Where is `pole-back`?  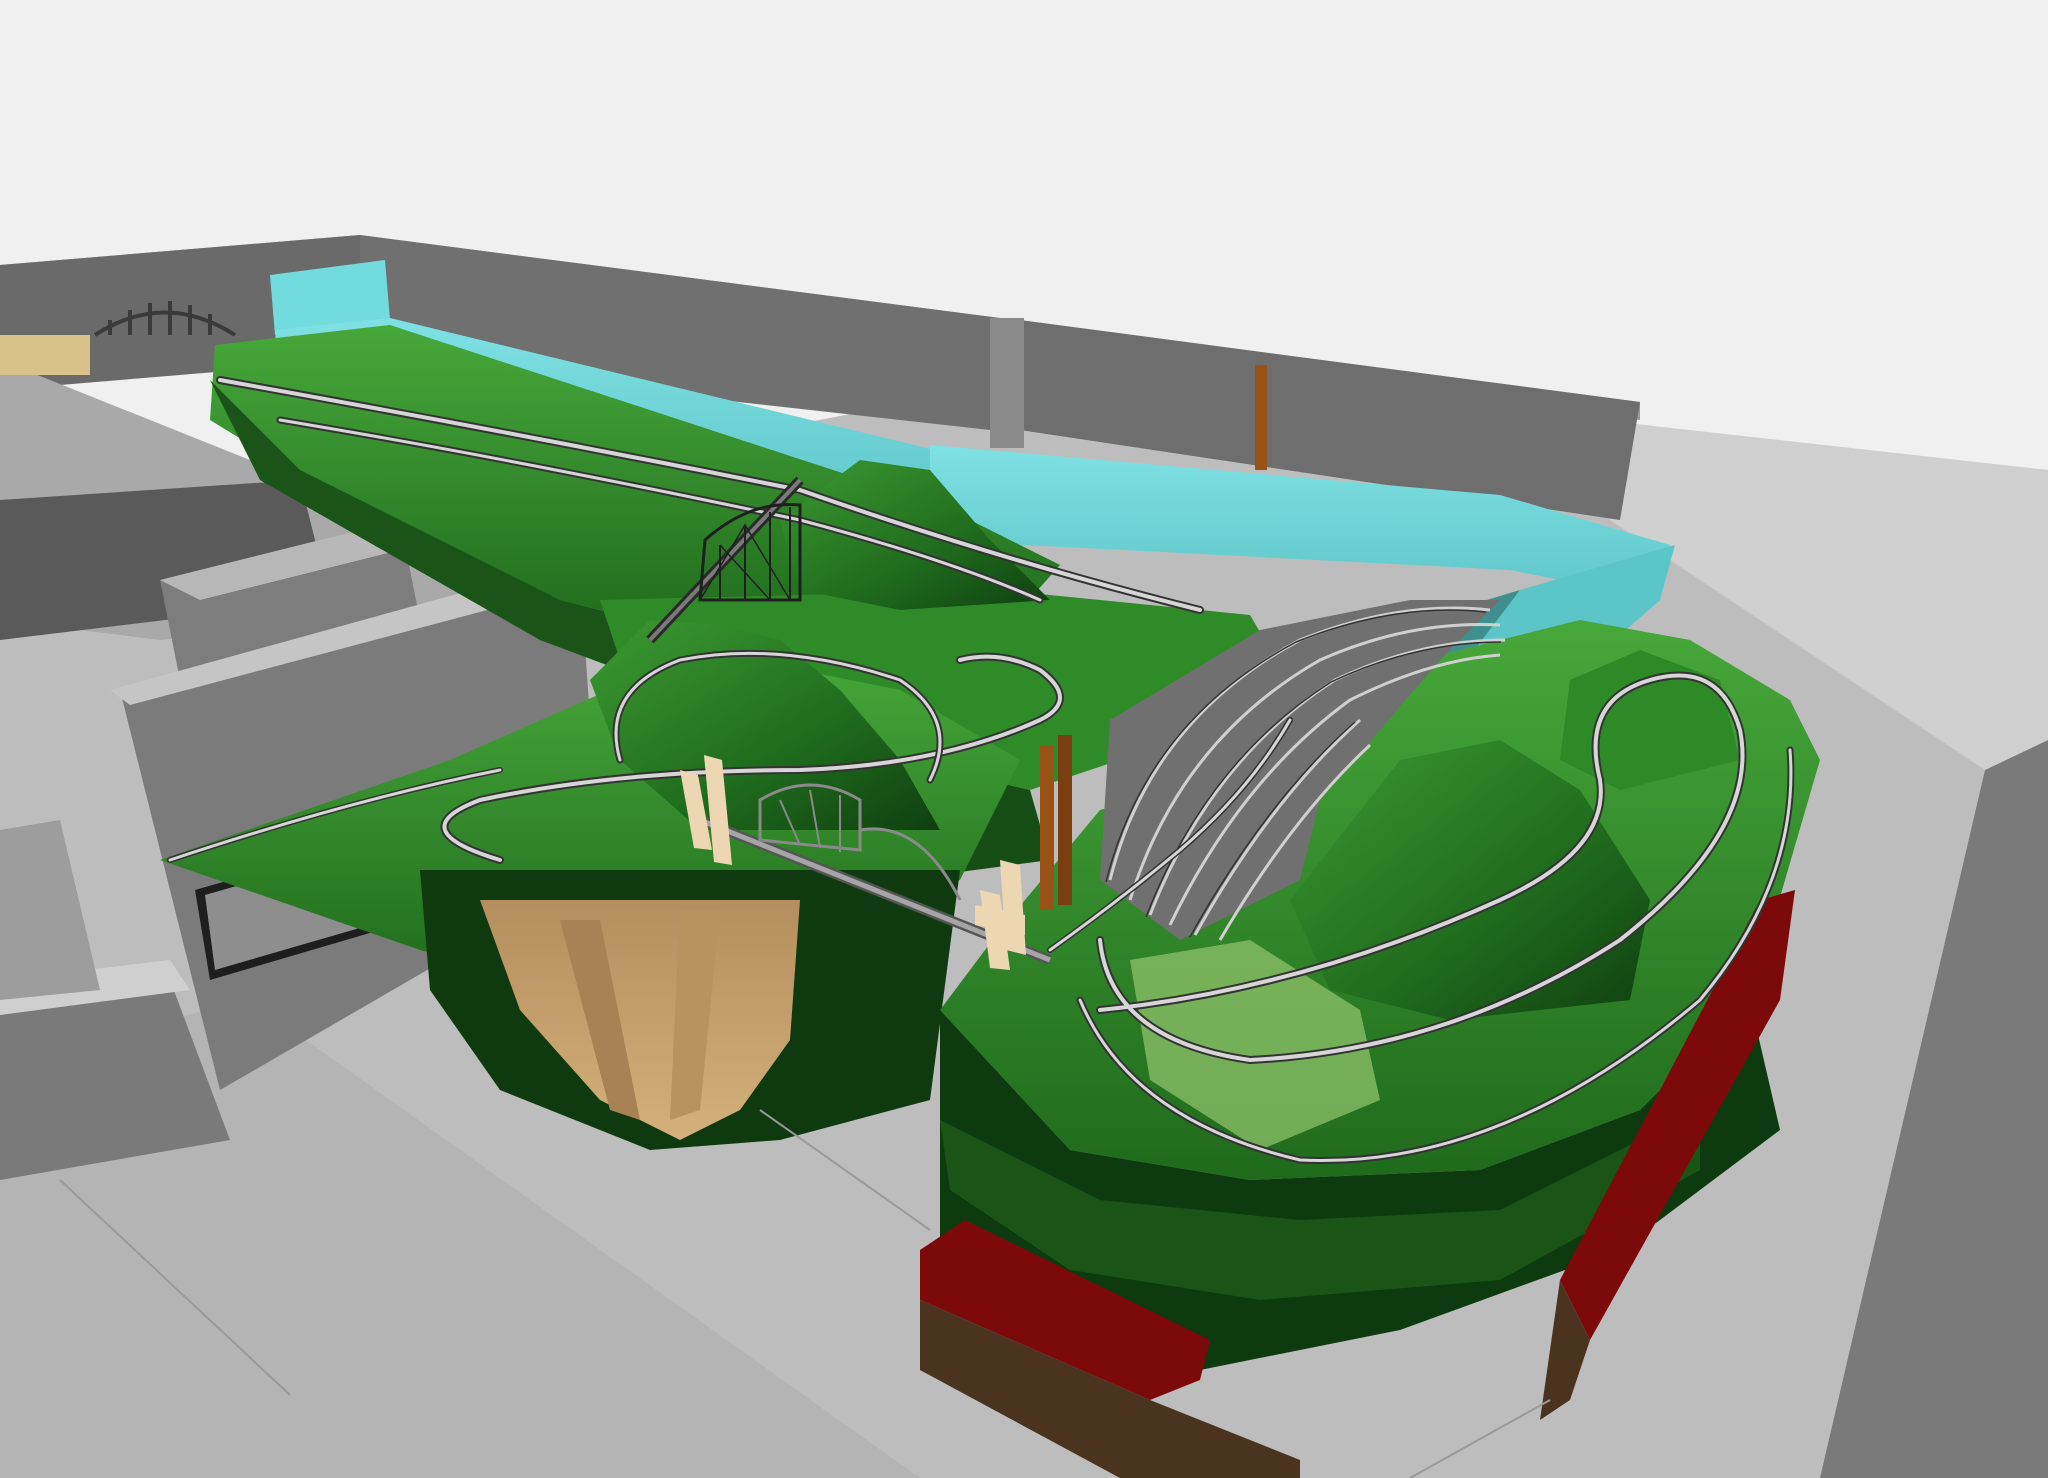 pole-back is located at coordinates (1261, 417).